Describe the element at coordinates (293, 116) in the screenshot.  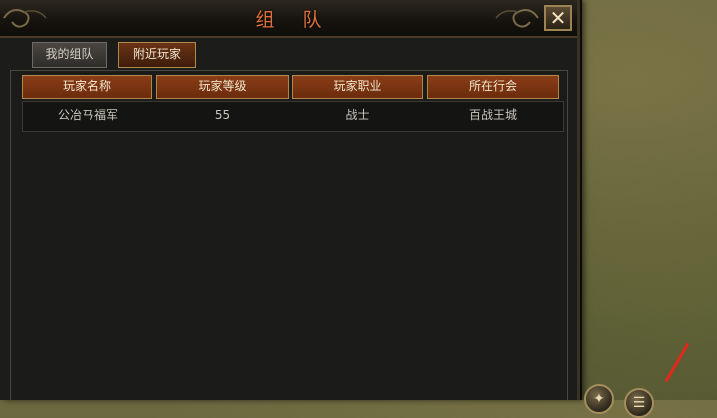
I see `table-row: 公冶ㄢ福军 55 战士 百战王城` at that location.